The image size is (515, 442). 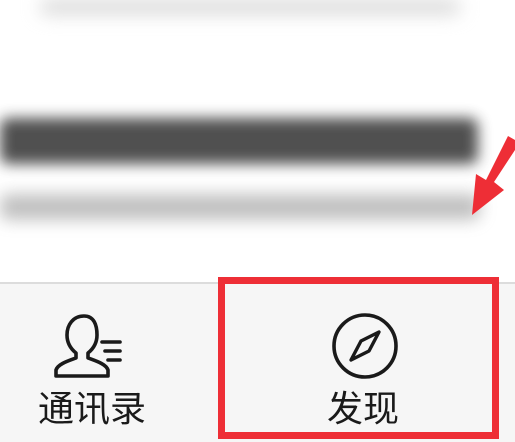 I want to click on contacts-icon, so click(x=88, y=346).